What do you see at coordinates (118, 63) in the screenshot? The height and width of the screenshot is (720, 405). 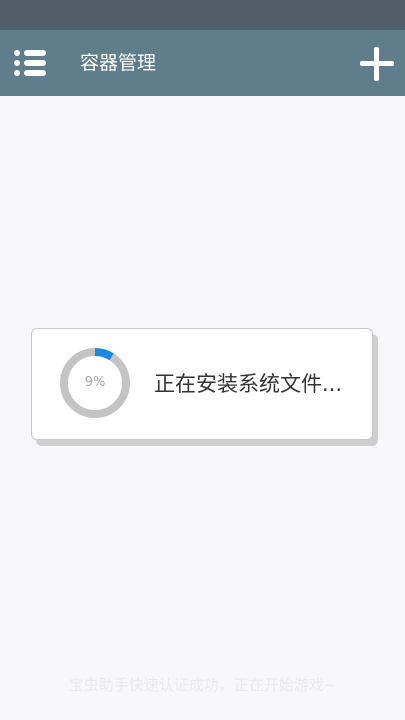 I see `page-title: 容器管理` at bounding box center [118, 63].